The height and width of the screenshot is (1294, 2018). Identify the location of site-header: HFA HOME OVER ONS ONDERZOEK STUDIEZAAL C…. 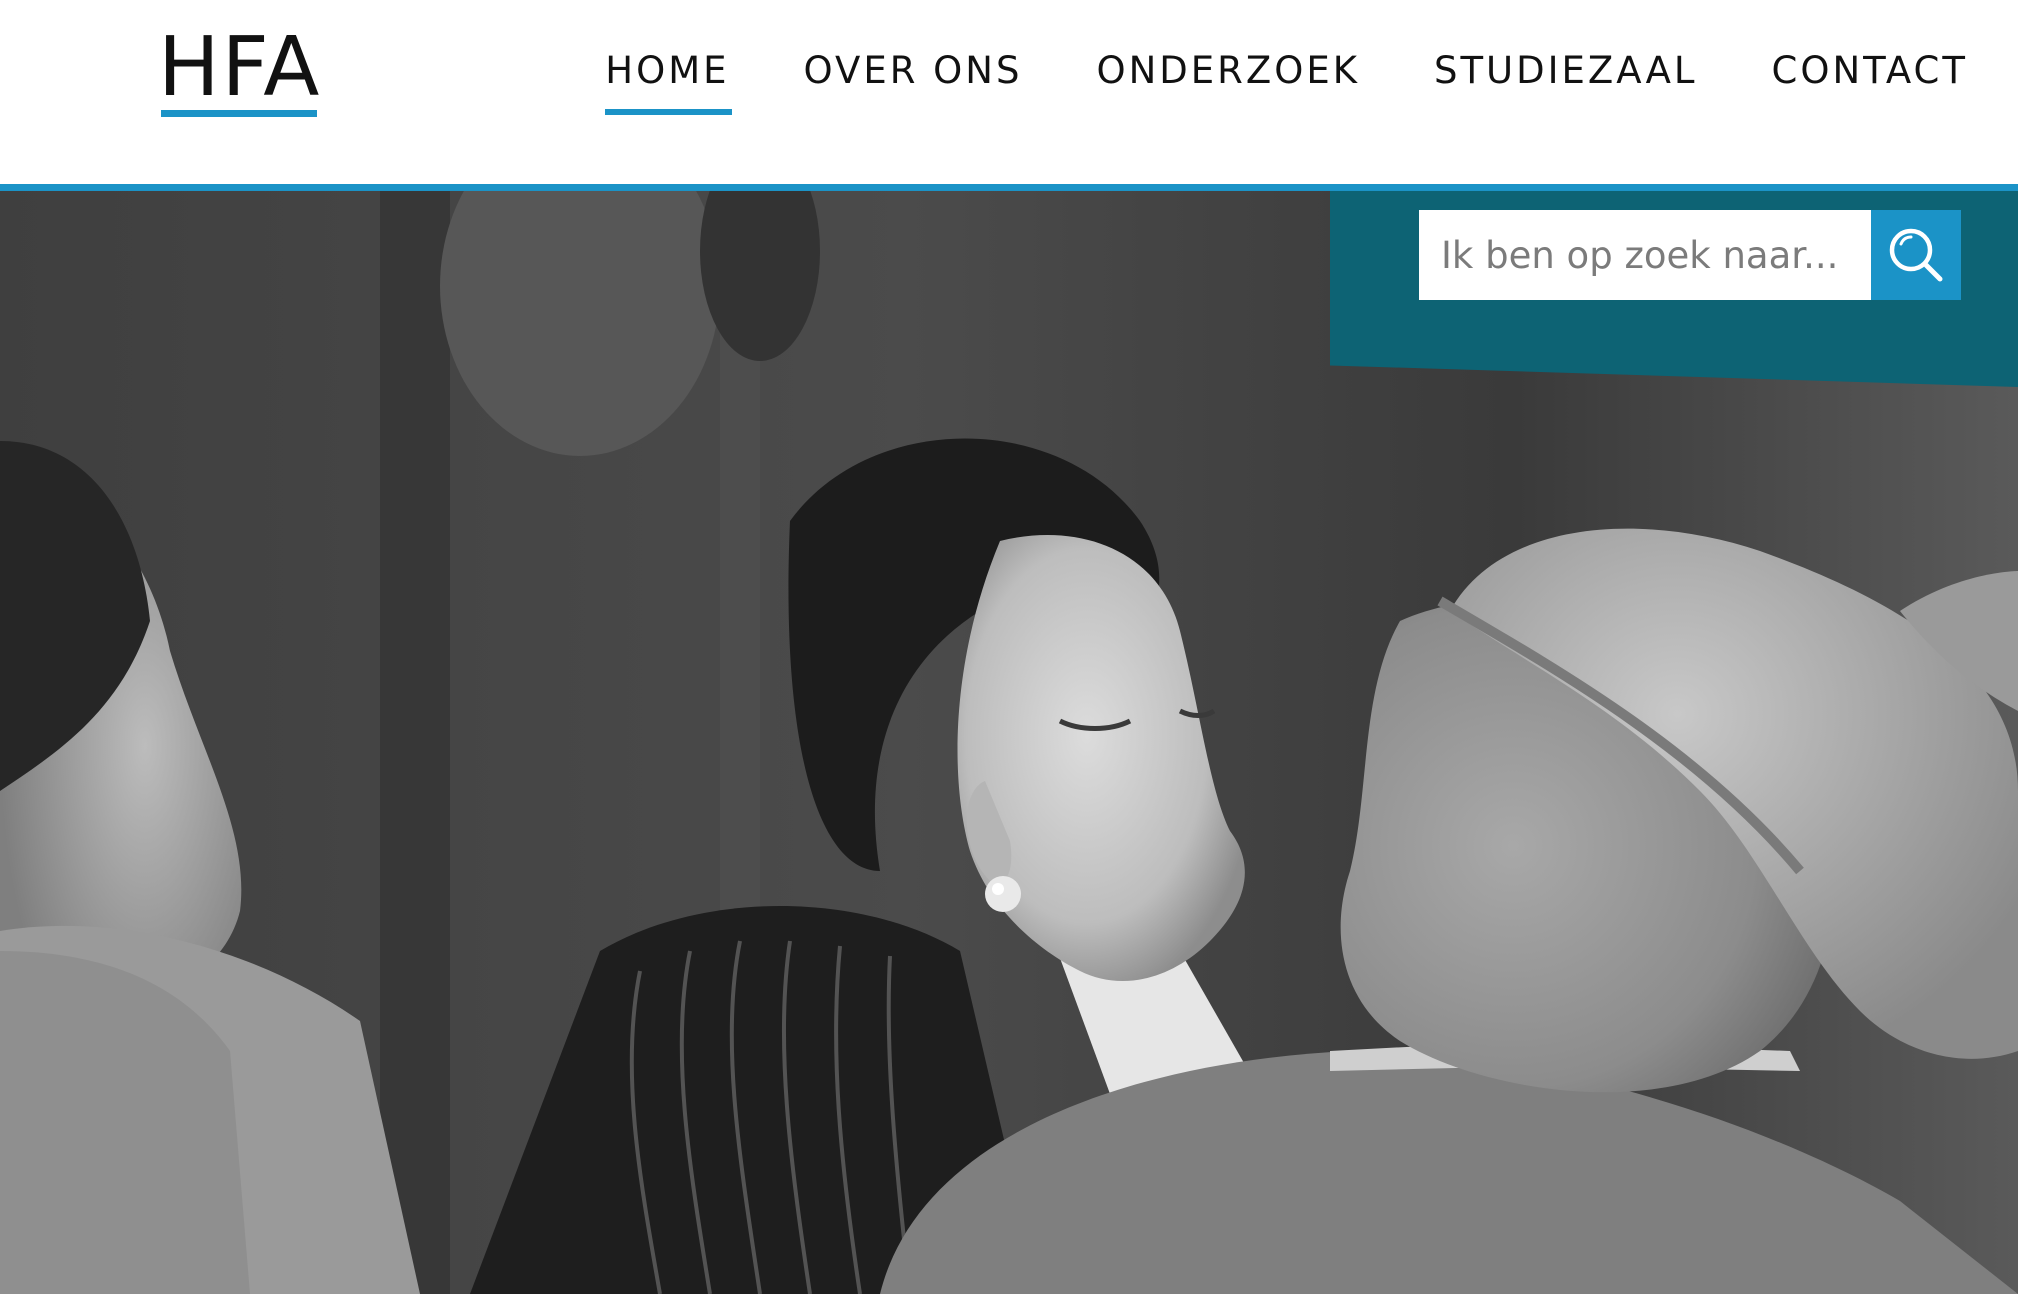
(1009, 93).